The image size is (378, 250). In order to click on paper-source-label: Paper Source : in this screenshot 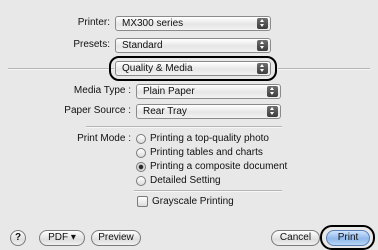, I will do `click(97, 110)`.